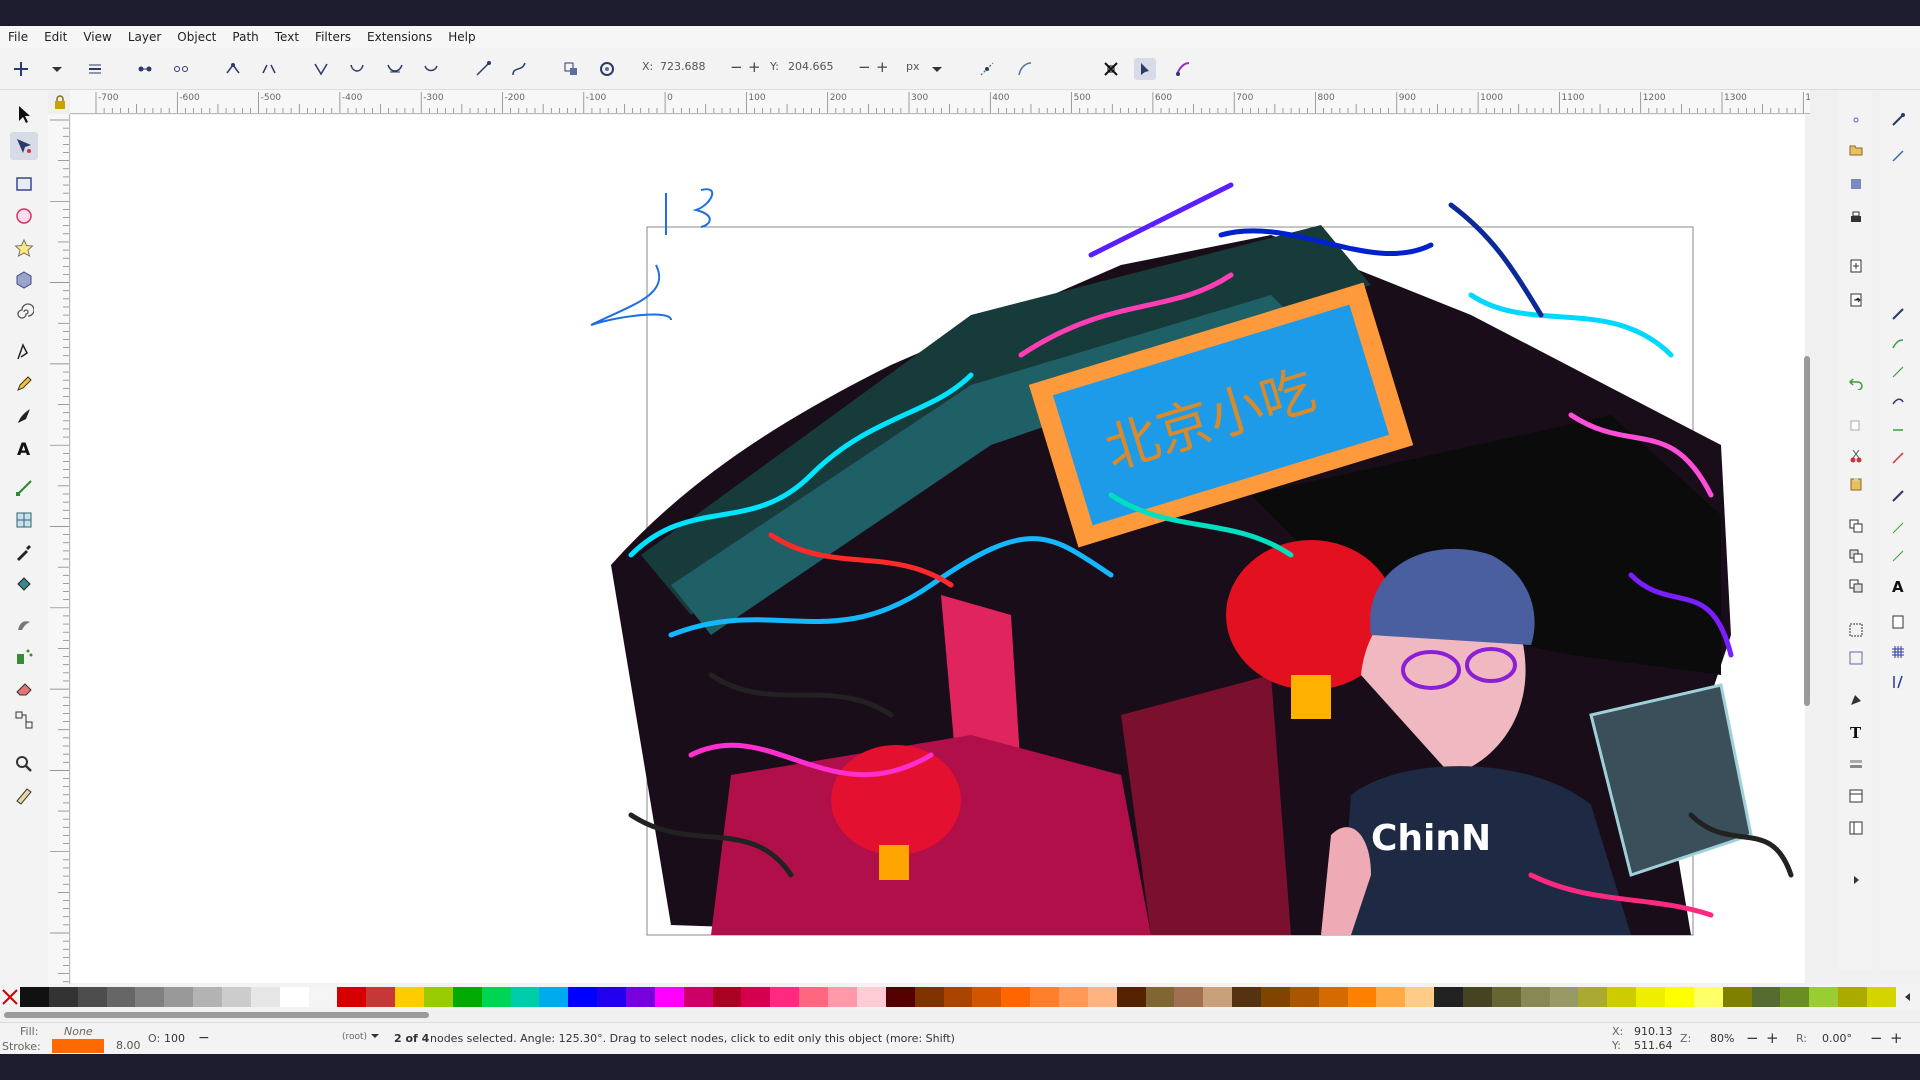 The width and height of the screenshot is (1920, 1080). What do you see at coordinates (987, 69) in the screenshot?
I see `show-handles-icon` at bounding box center [987, 69].